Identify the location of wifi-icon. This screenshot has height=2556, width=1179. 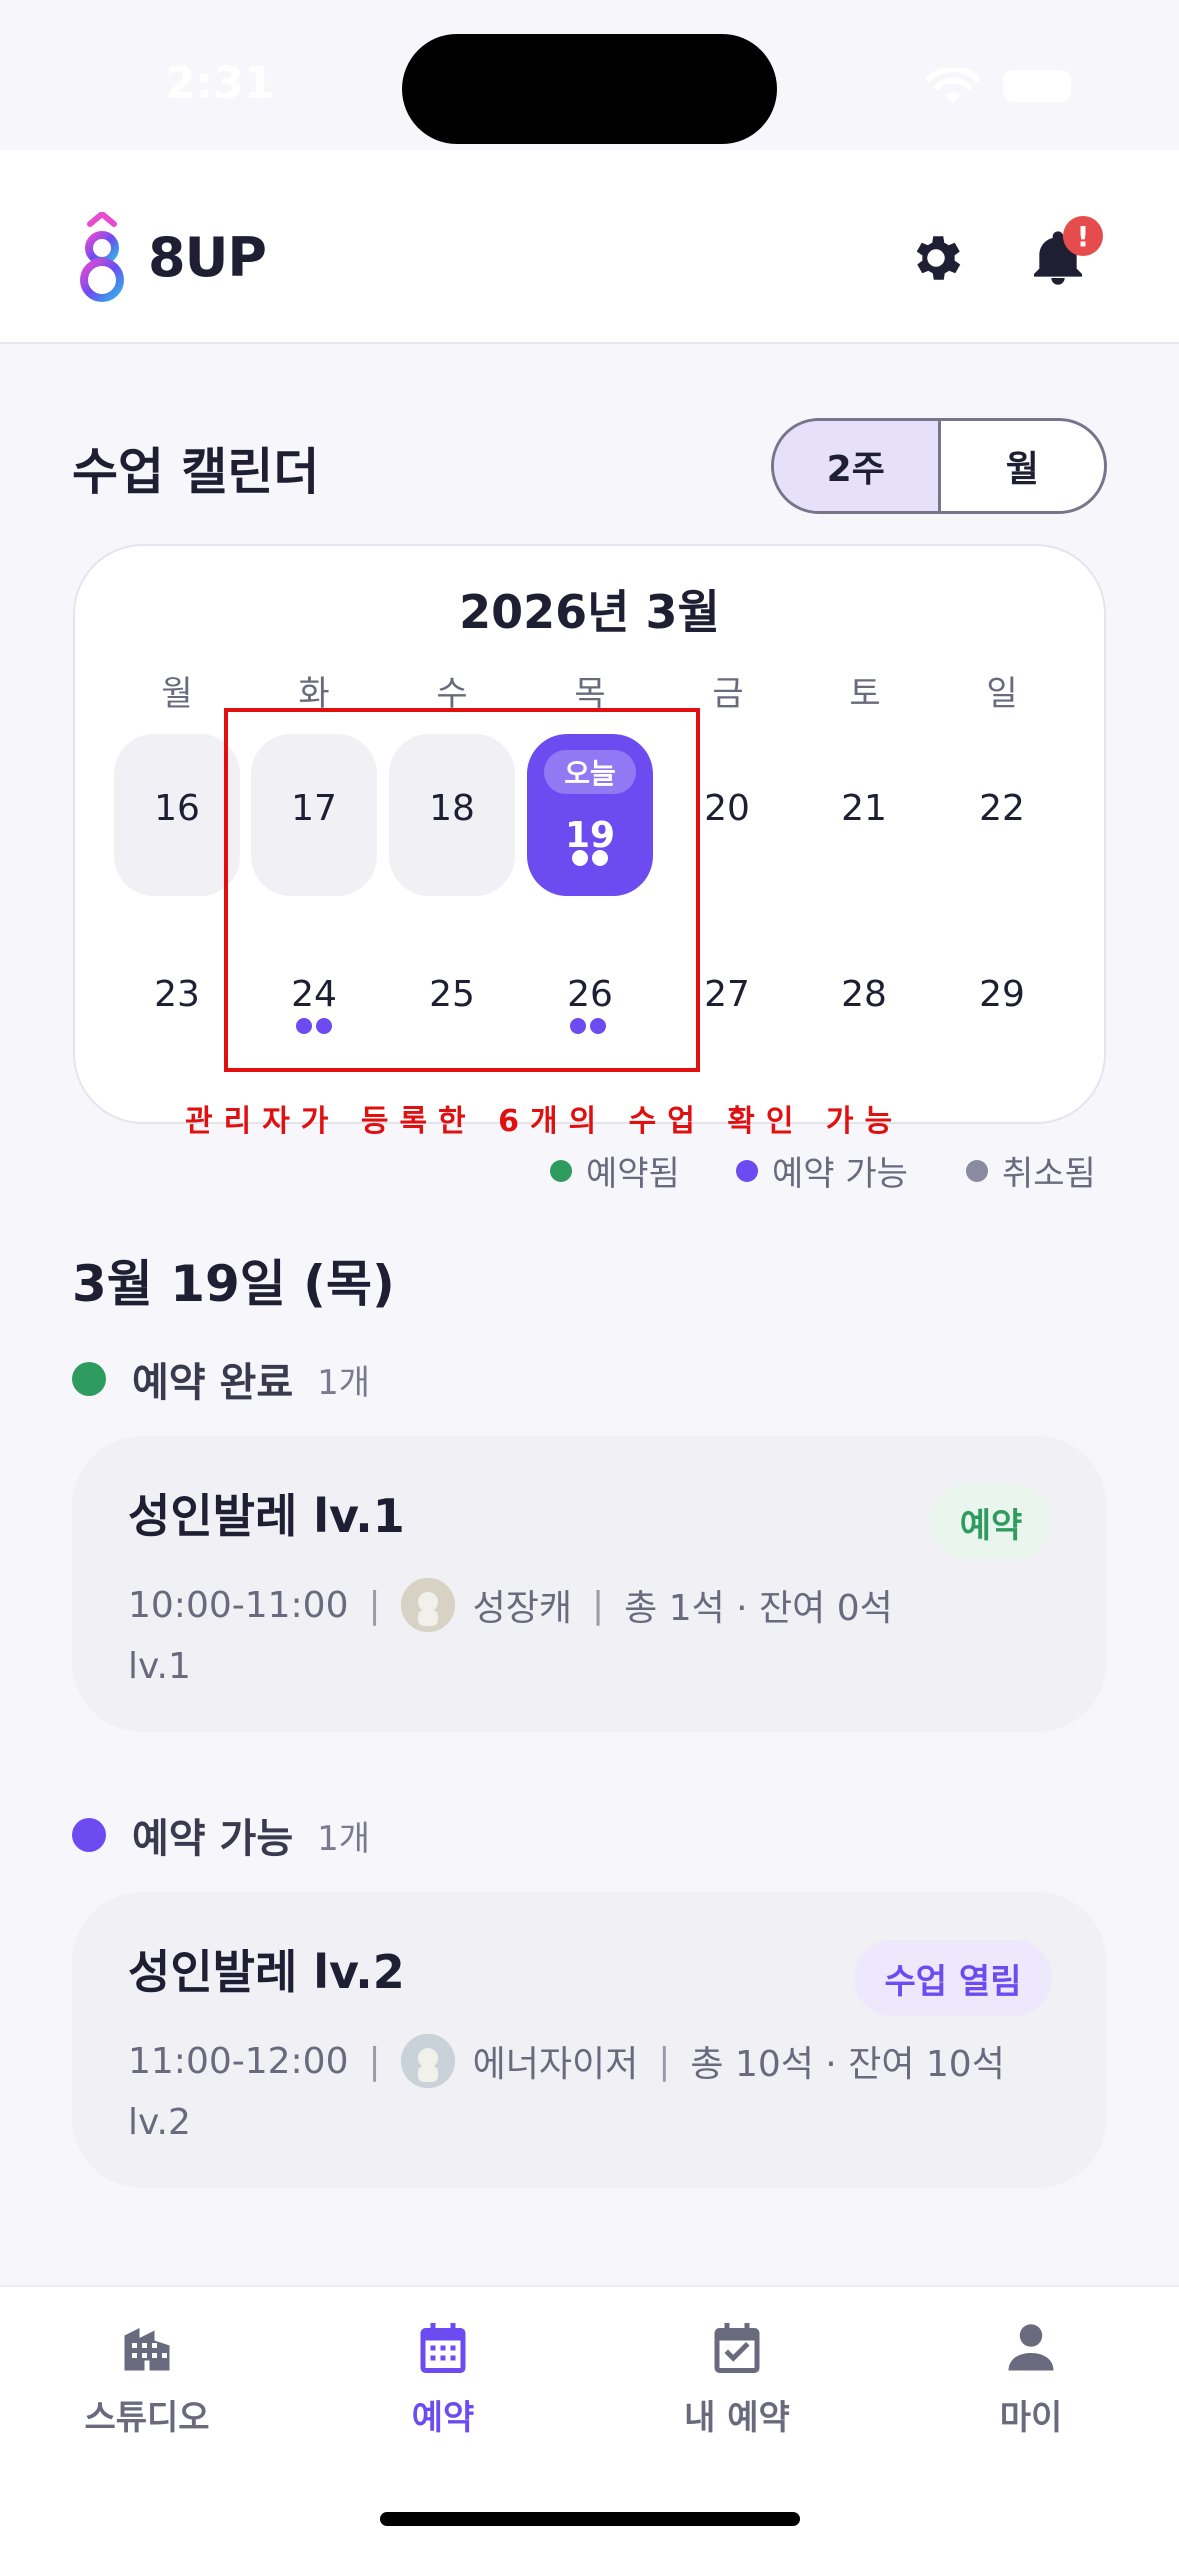
(953, 86).